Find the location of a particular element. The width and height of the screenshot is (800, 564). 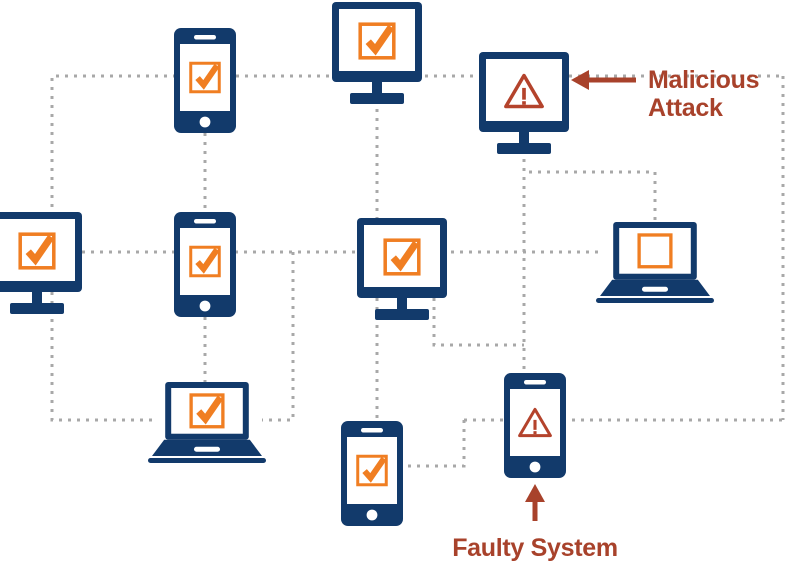

malicious-attack-label-line-1: Malicious is located at coordinates (703, 80).